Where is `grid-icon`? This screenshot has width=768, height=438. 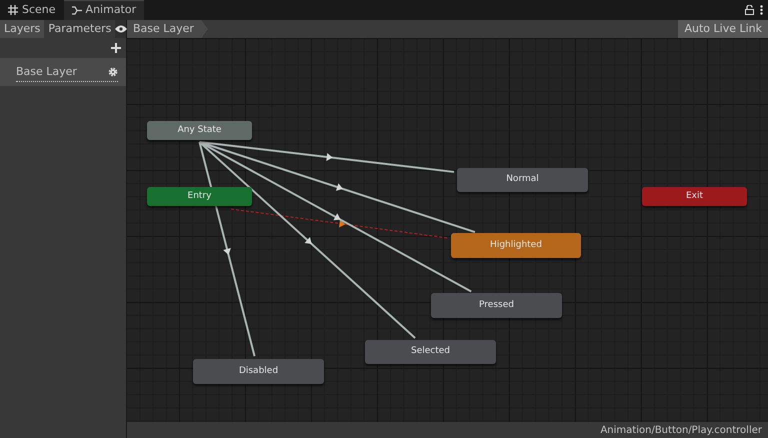
grid-icon is located at coordinates (13, 10).